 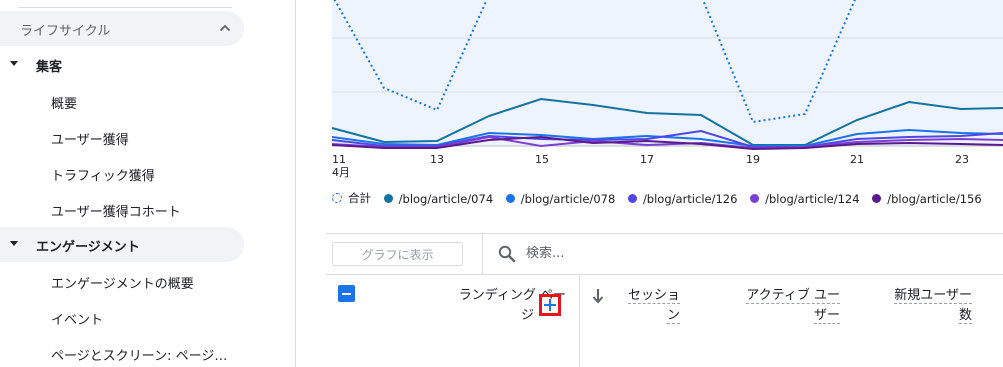 I want to click on chevron-up-icon, so click(x=225, y=28).